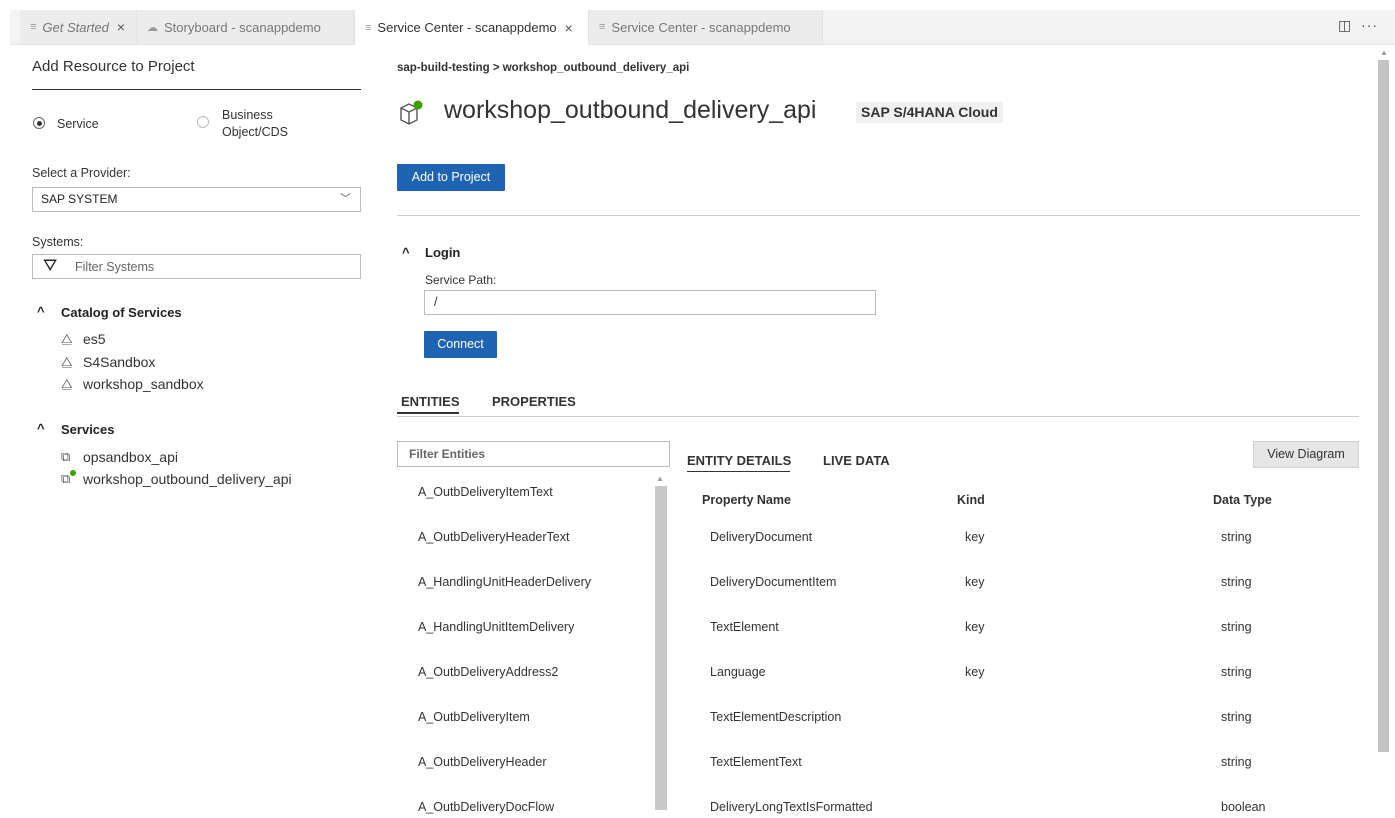  What do you see at coordinates (856, 460) in the screenshot?
I see `tab-live-data: LIVE DATA` at bounding box center [856, 460].